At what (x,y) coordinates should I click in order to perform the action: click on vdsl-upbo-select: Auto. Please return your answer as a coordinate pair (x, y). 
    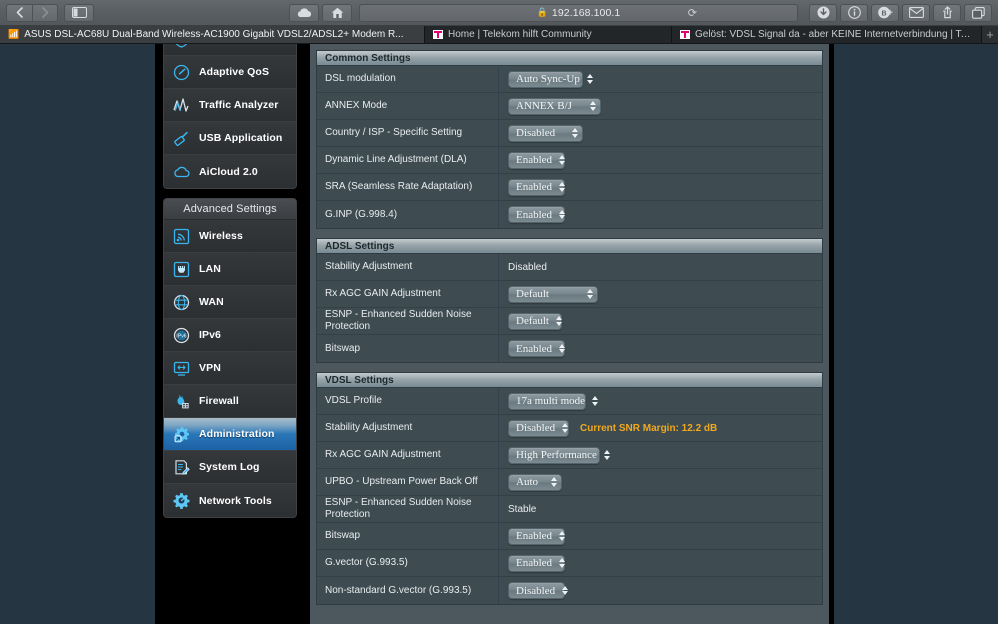
    Looking at the image, I should click on (535, 482).